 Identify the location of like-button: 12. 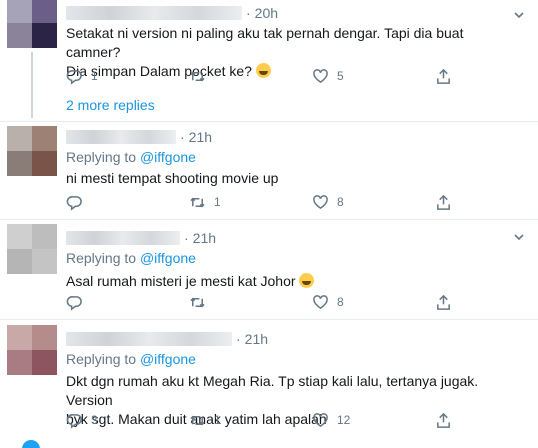
(373, 420).